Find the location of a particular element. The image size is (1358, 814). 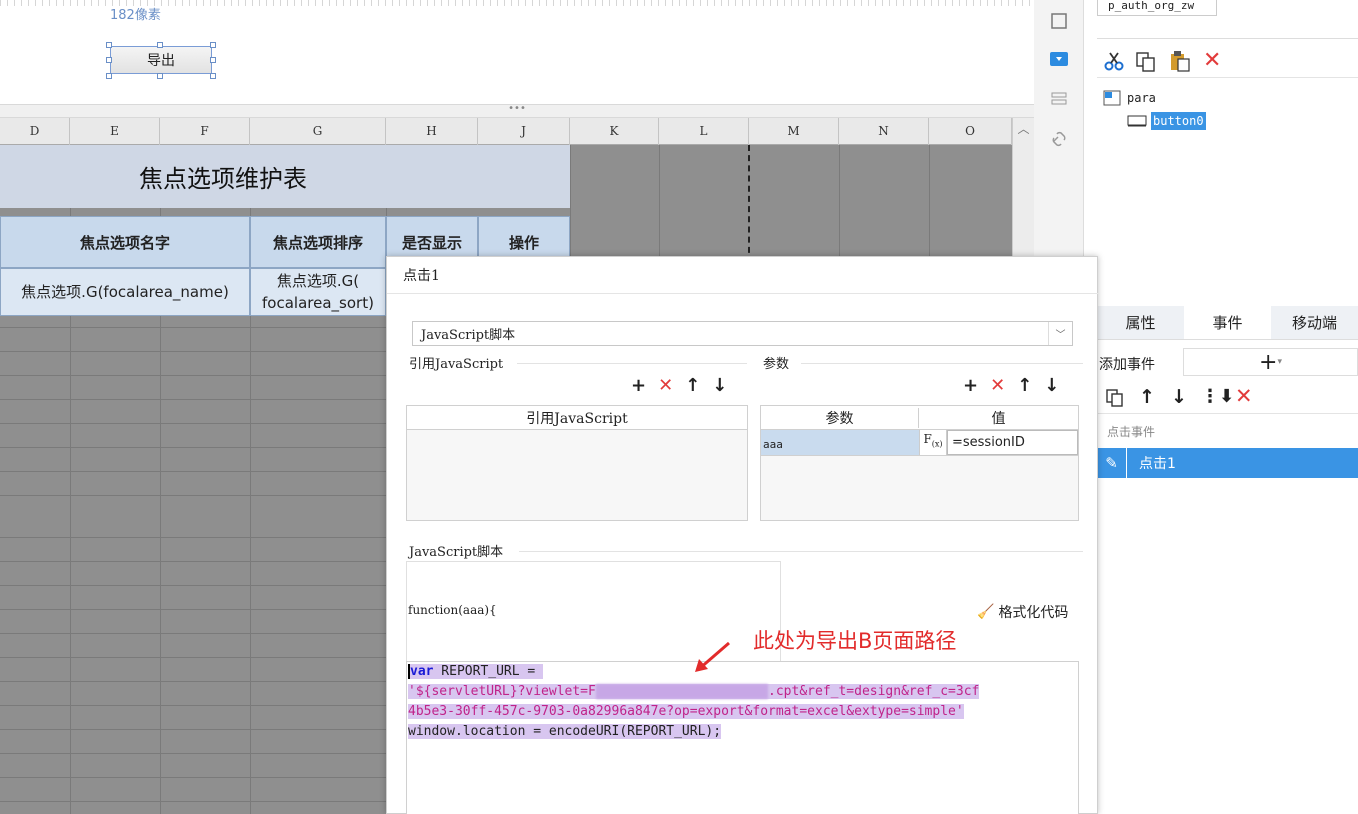

event-toolbar: ↑ ↓ ⋮⬇ ✕ is located at coordinates (1227, 399).